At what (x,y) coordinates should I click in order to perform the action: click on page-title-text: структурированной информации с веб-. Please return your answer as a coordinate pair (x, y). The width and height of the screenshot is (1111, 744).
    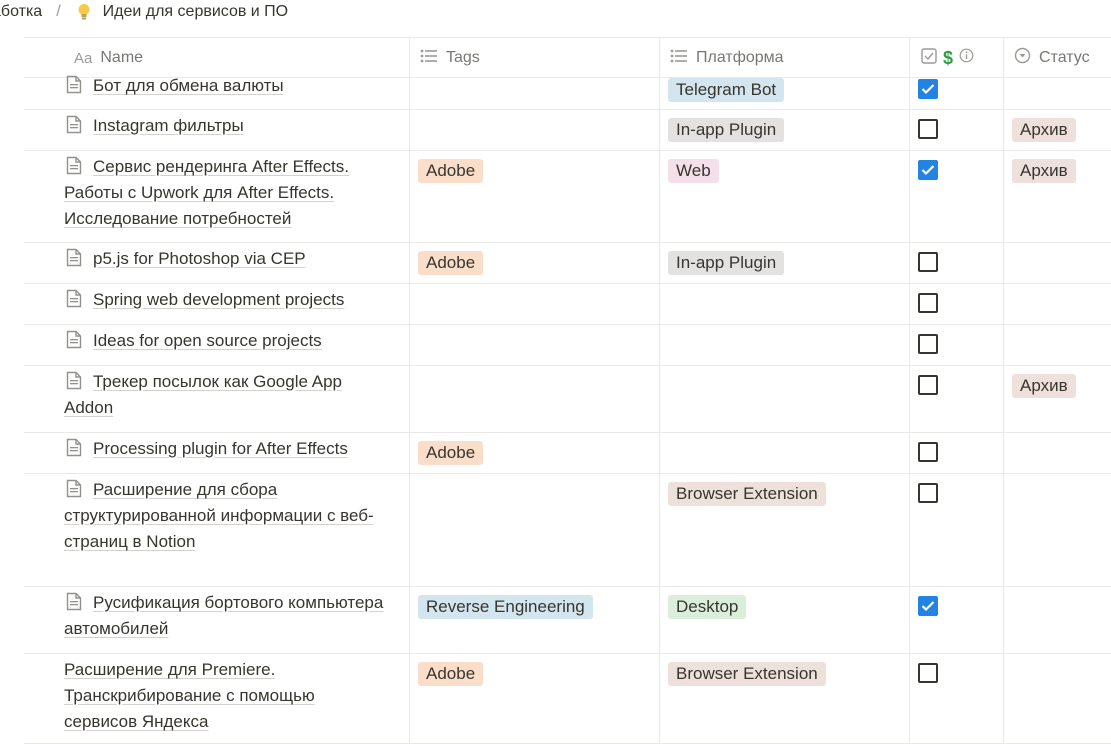
    Looking at the image, I should click on (219, 515).